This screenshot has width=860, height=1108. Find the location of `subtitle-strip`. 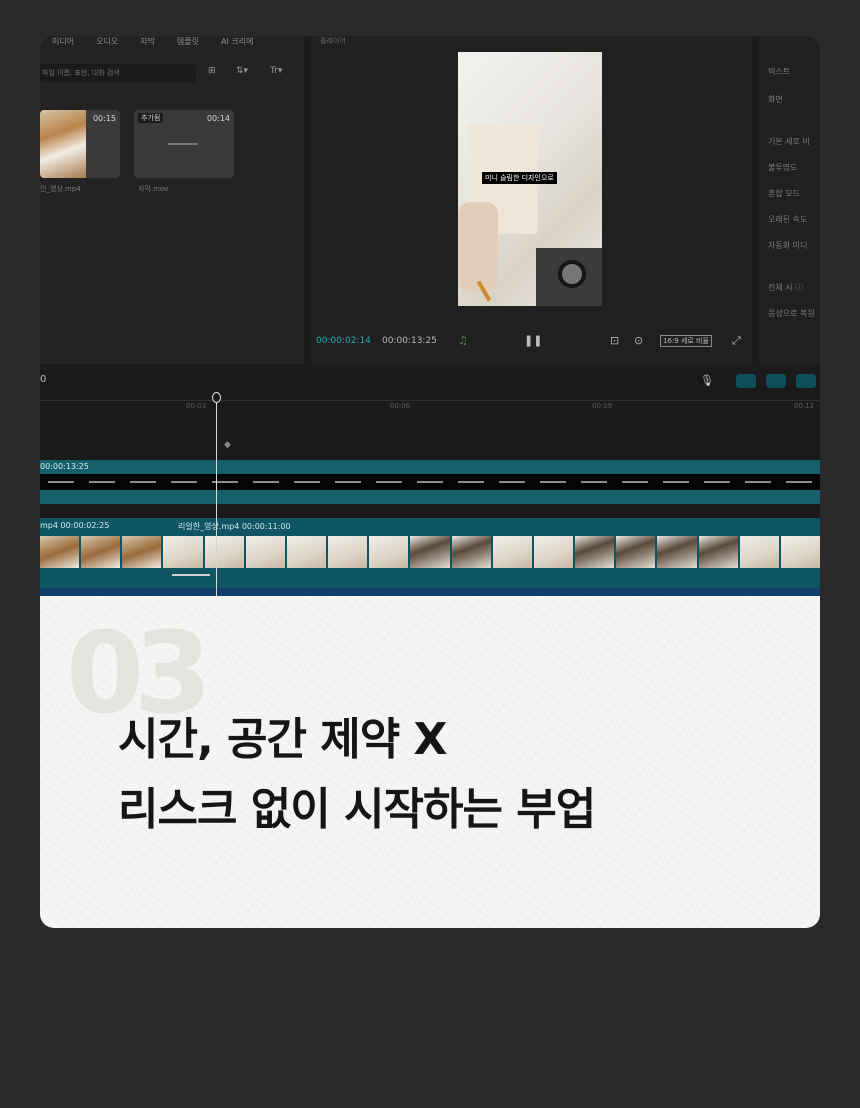

subtitle-strip is located at coordinates (430, 482).